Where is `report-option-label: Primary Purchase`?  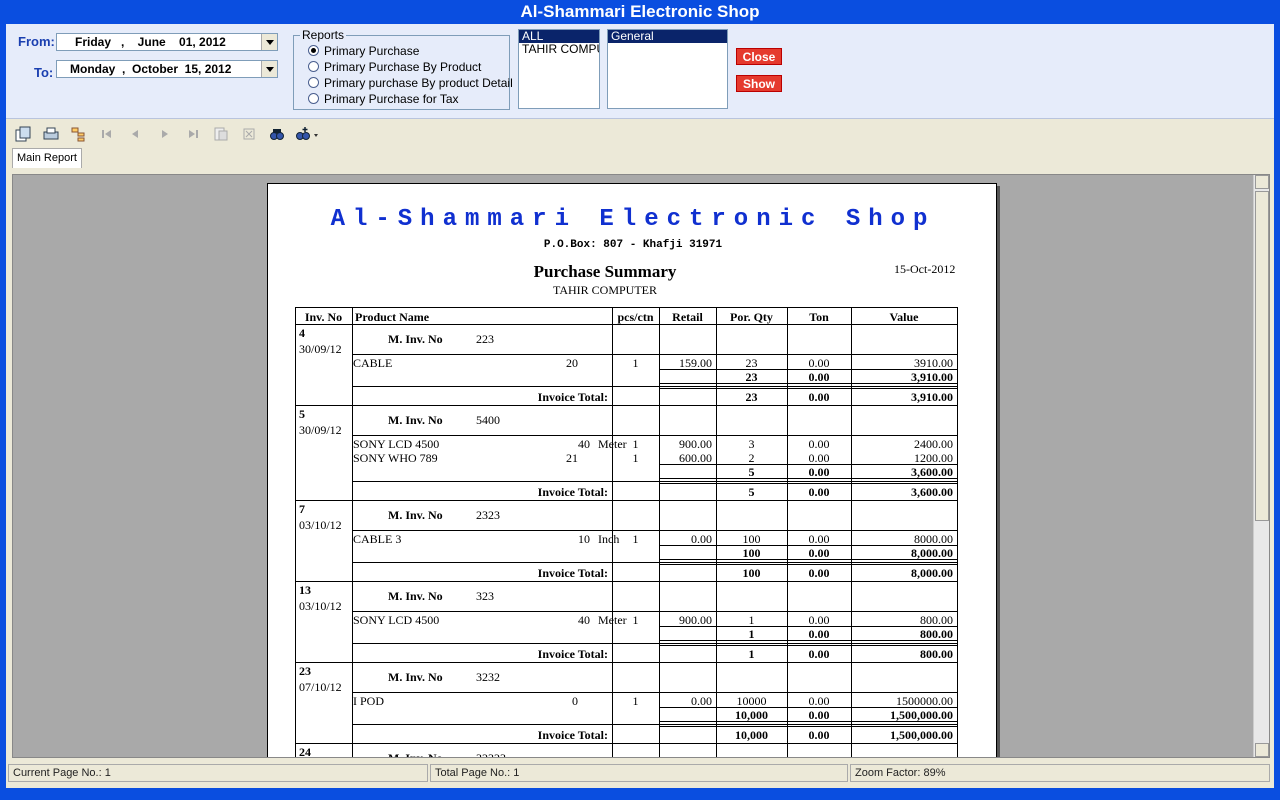 report-option-label: Primary Purchase is located at coordinates (372, 51).